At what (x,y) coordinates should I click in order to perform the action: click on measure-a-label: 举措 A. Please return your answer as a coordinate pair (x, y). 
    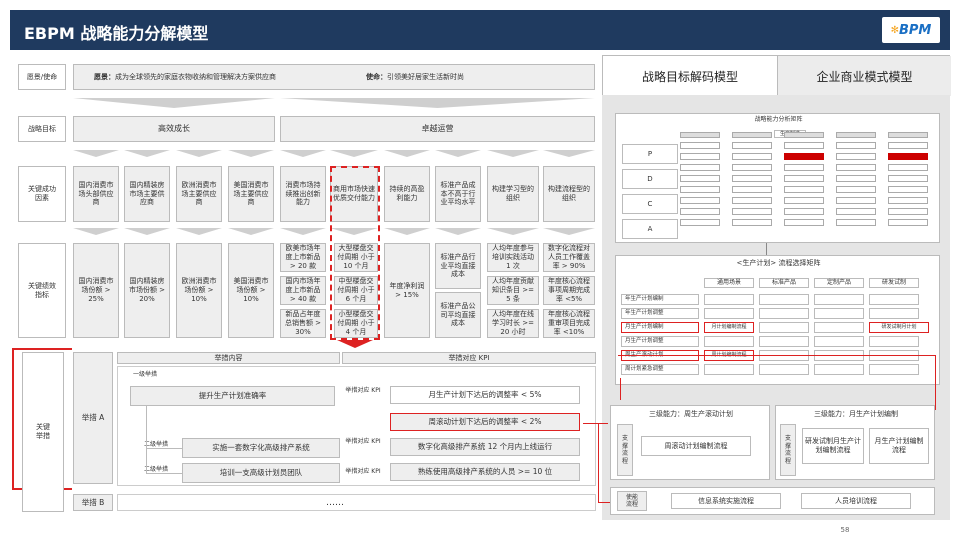
    Looking at the image, I should click on (93, 418).